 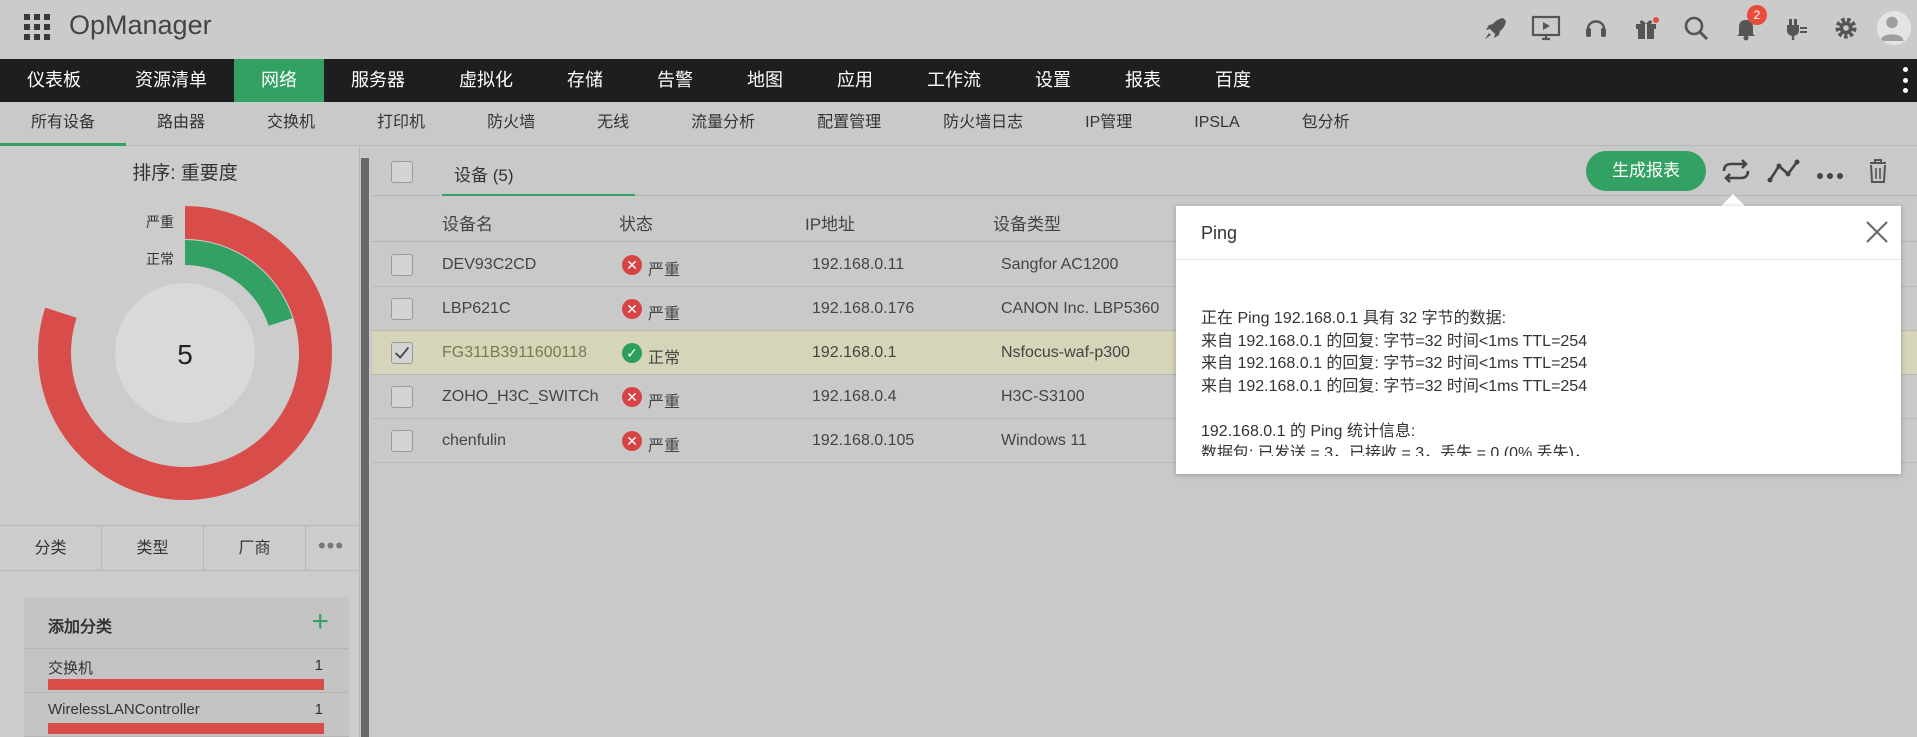 What do you see at coordinates (1308, 431) in the screenshot?
I see `ping-output-line: 192.168.0.1 的 Ping 统计信息:` at bounding box center [1308, 431].